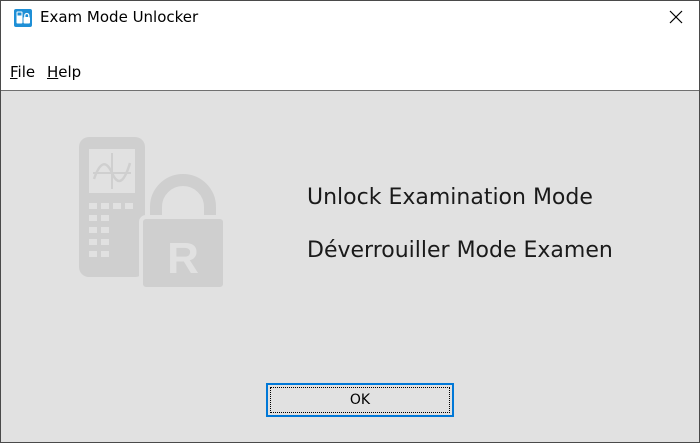  I want to click on menu-help: Help, so click(64, 72).